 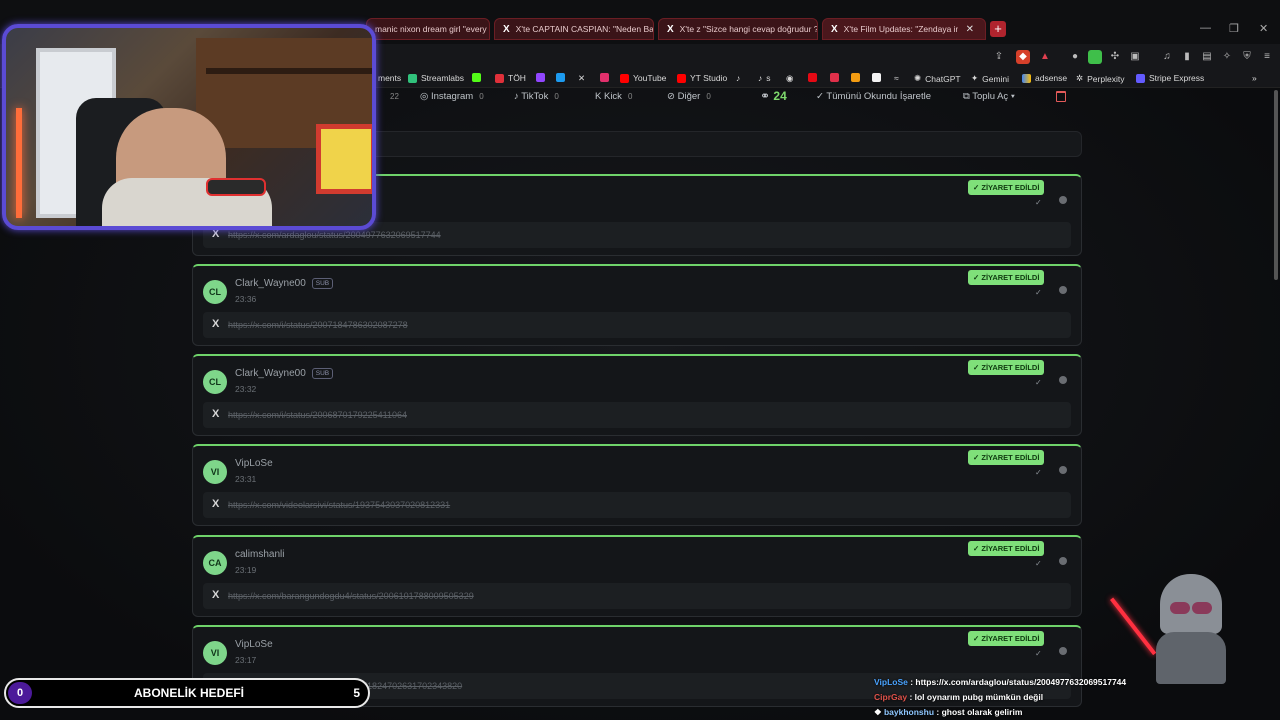 I want to click on screenshot-icon: ▣, so click(x=1135, y=57).